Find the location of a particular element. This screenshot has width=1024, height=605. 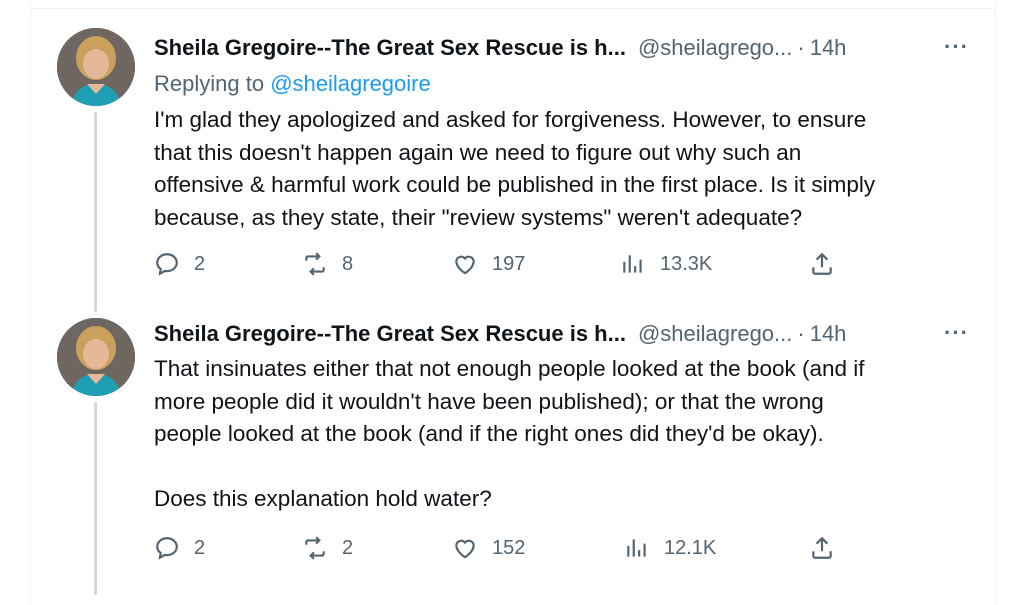

like-button: 197 is located at coordinates (488, 264).